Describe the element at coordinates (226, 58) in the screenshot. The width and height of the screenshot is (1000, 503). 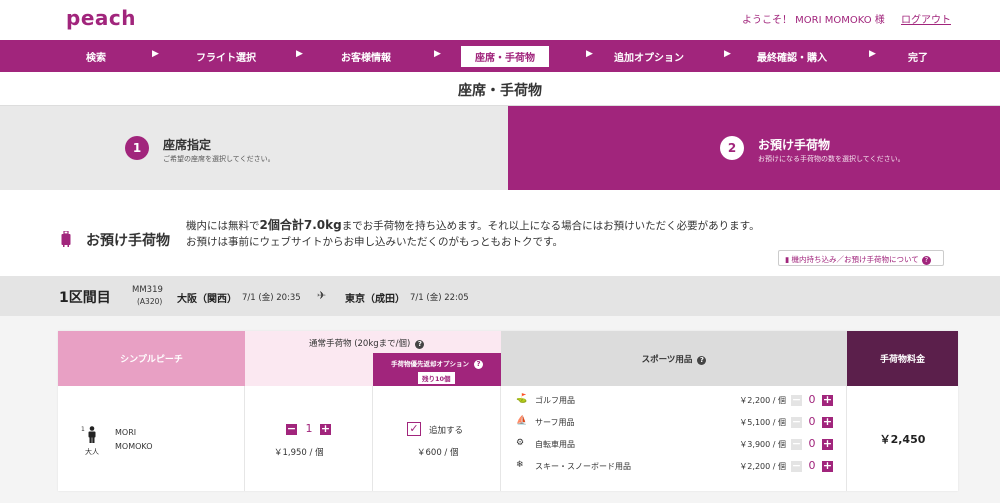
I see `step-flight-select: フライト選択` at that location.